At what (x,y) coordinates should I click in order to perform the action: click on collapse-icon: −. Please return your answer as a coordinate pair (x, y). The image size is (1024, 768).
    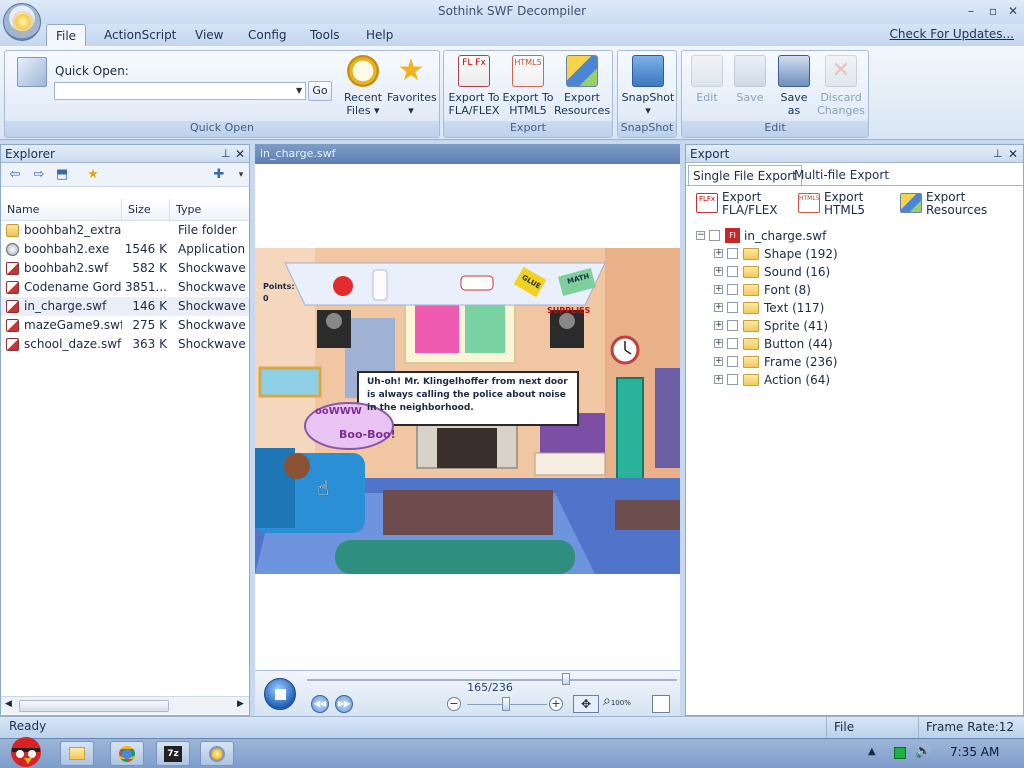
    Looking at the image, I should click on (700, 235).